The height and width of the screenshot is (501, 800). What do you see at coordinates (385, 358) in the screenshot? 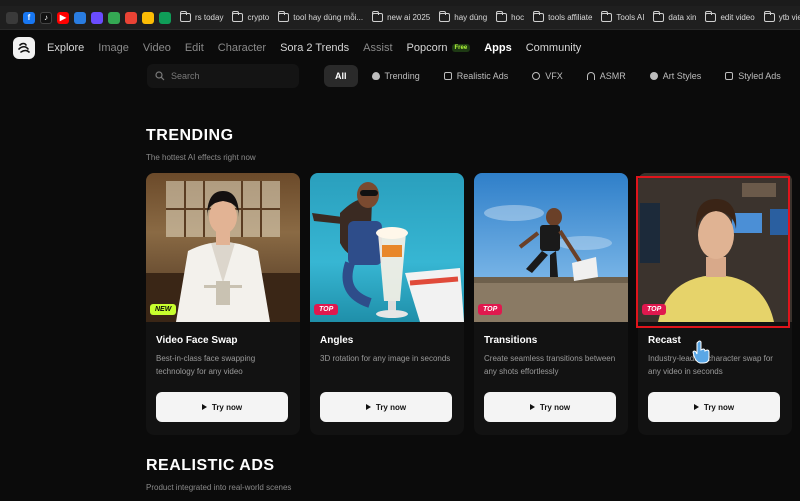
I see `card-description: 3D rotation for any image in seconds` at bounding box center [385, 358].